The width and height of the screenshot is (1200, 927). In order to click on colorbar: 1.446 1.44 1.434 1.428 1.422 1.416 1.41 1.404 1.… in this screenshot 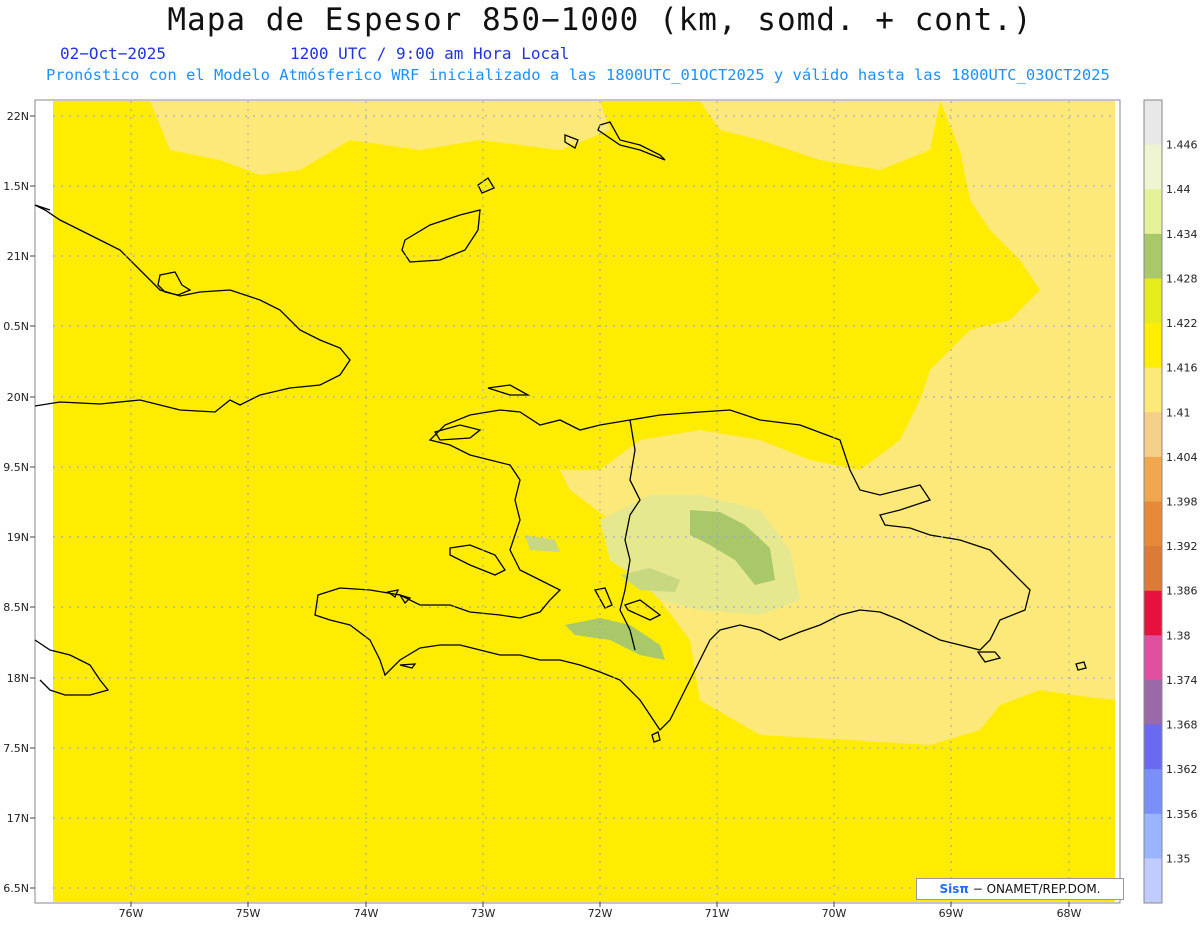, I will do `click(1170, 501)`.